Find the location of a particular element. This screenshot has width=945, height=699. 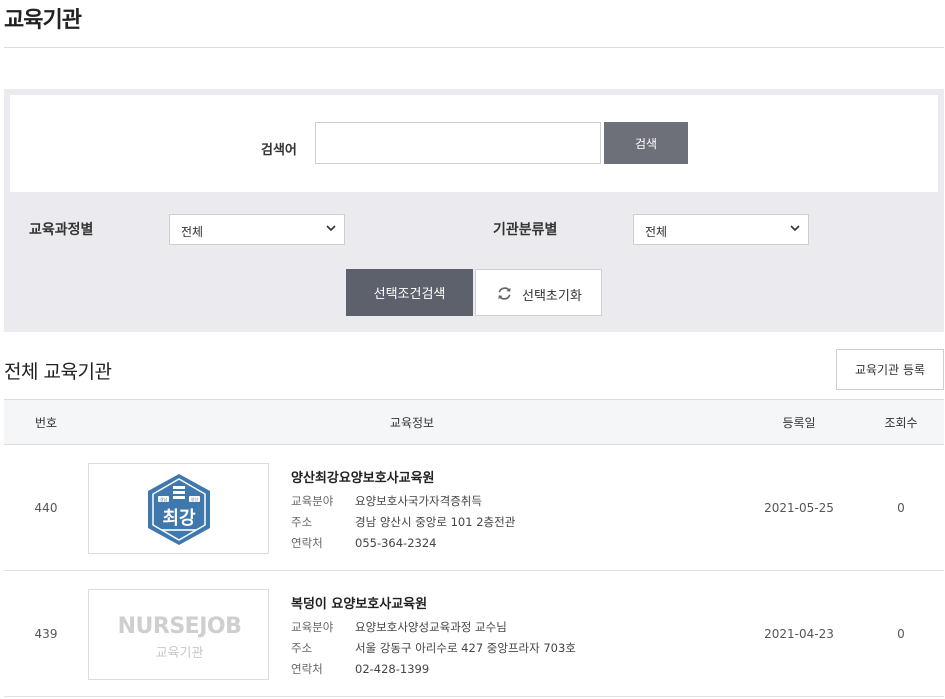

search-button: 검색 is located at coordinates (646, 143).